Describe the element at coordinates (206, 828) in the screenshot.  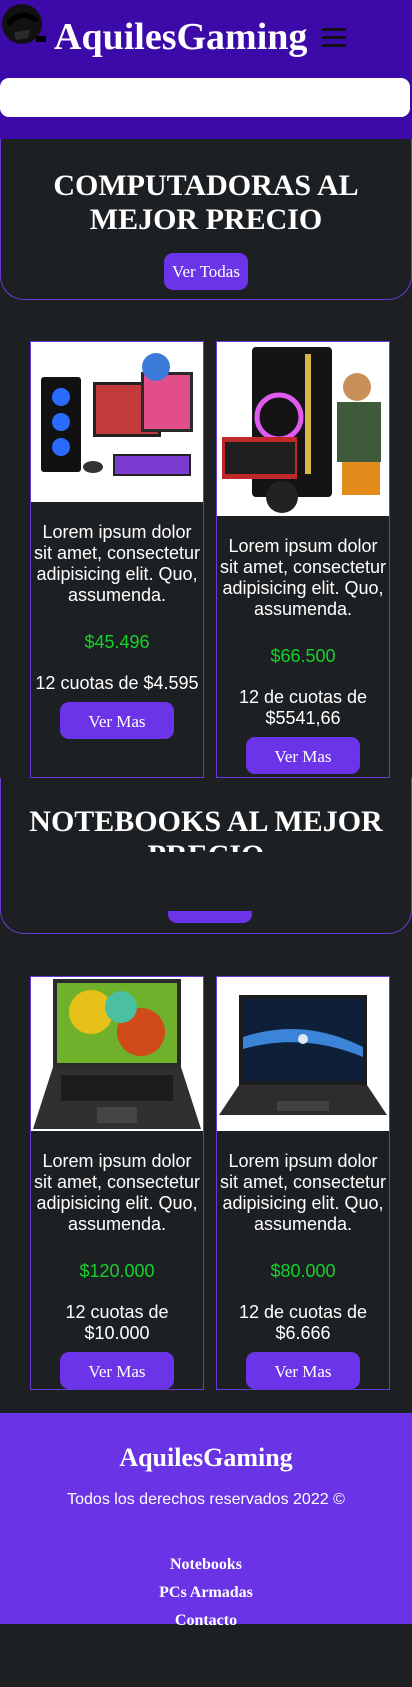
I see `notebooks-title: NOTEBOOKS AL MEJOR PRECIO` at that location.